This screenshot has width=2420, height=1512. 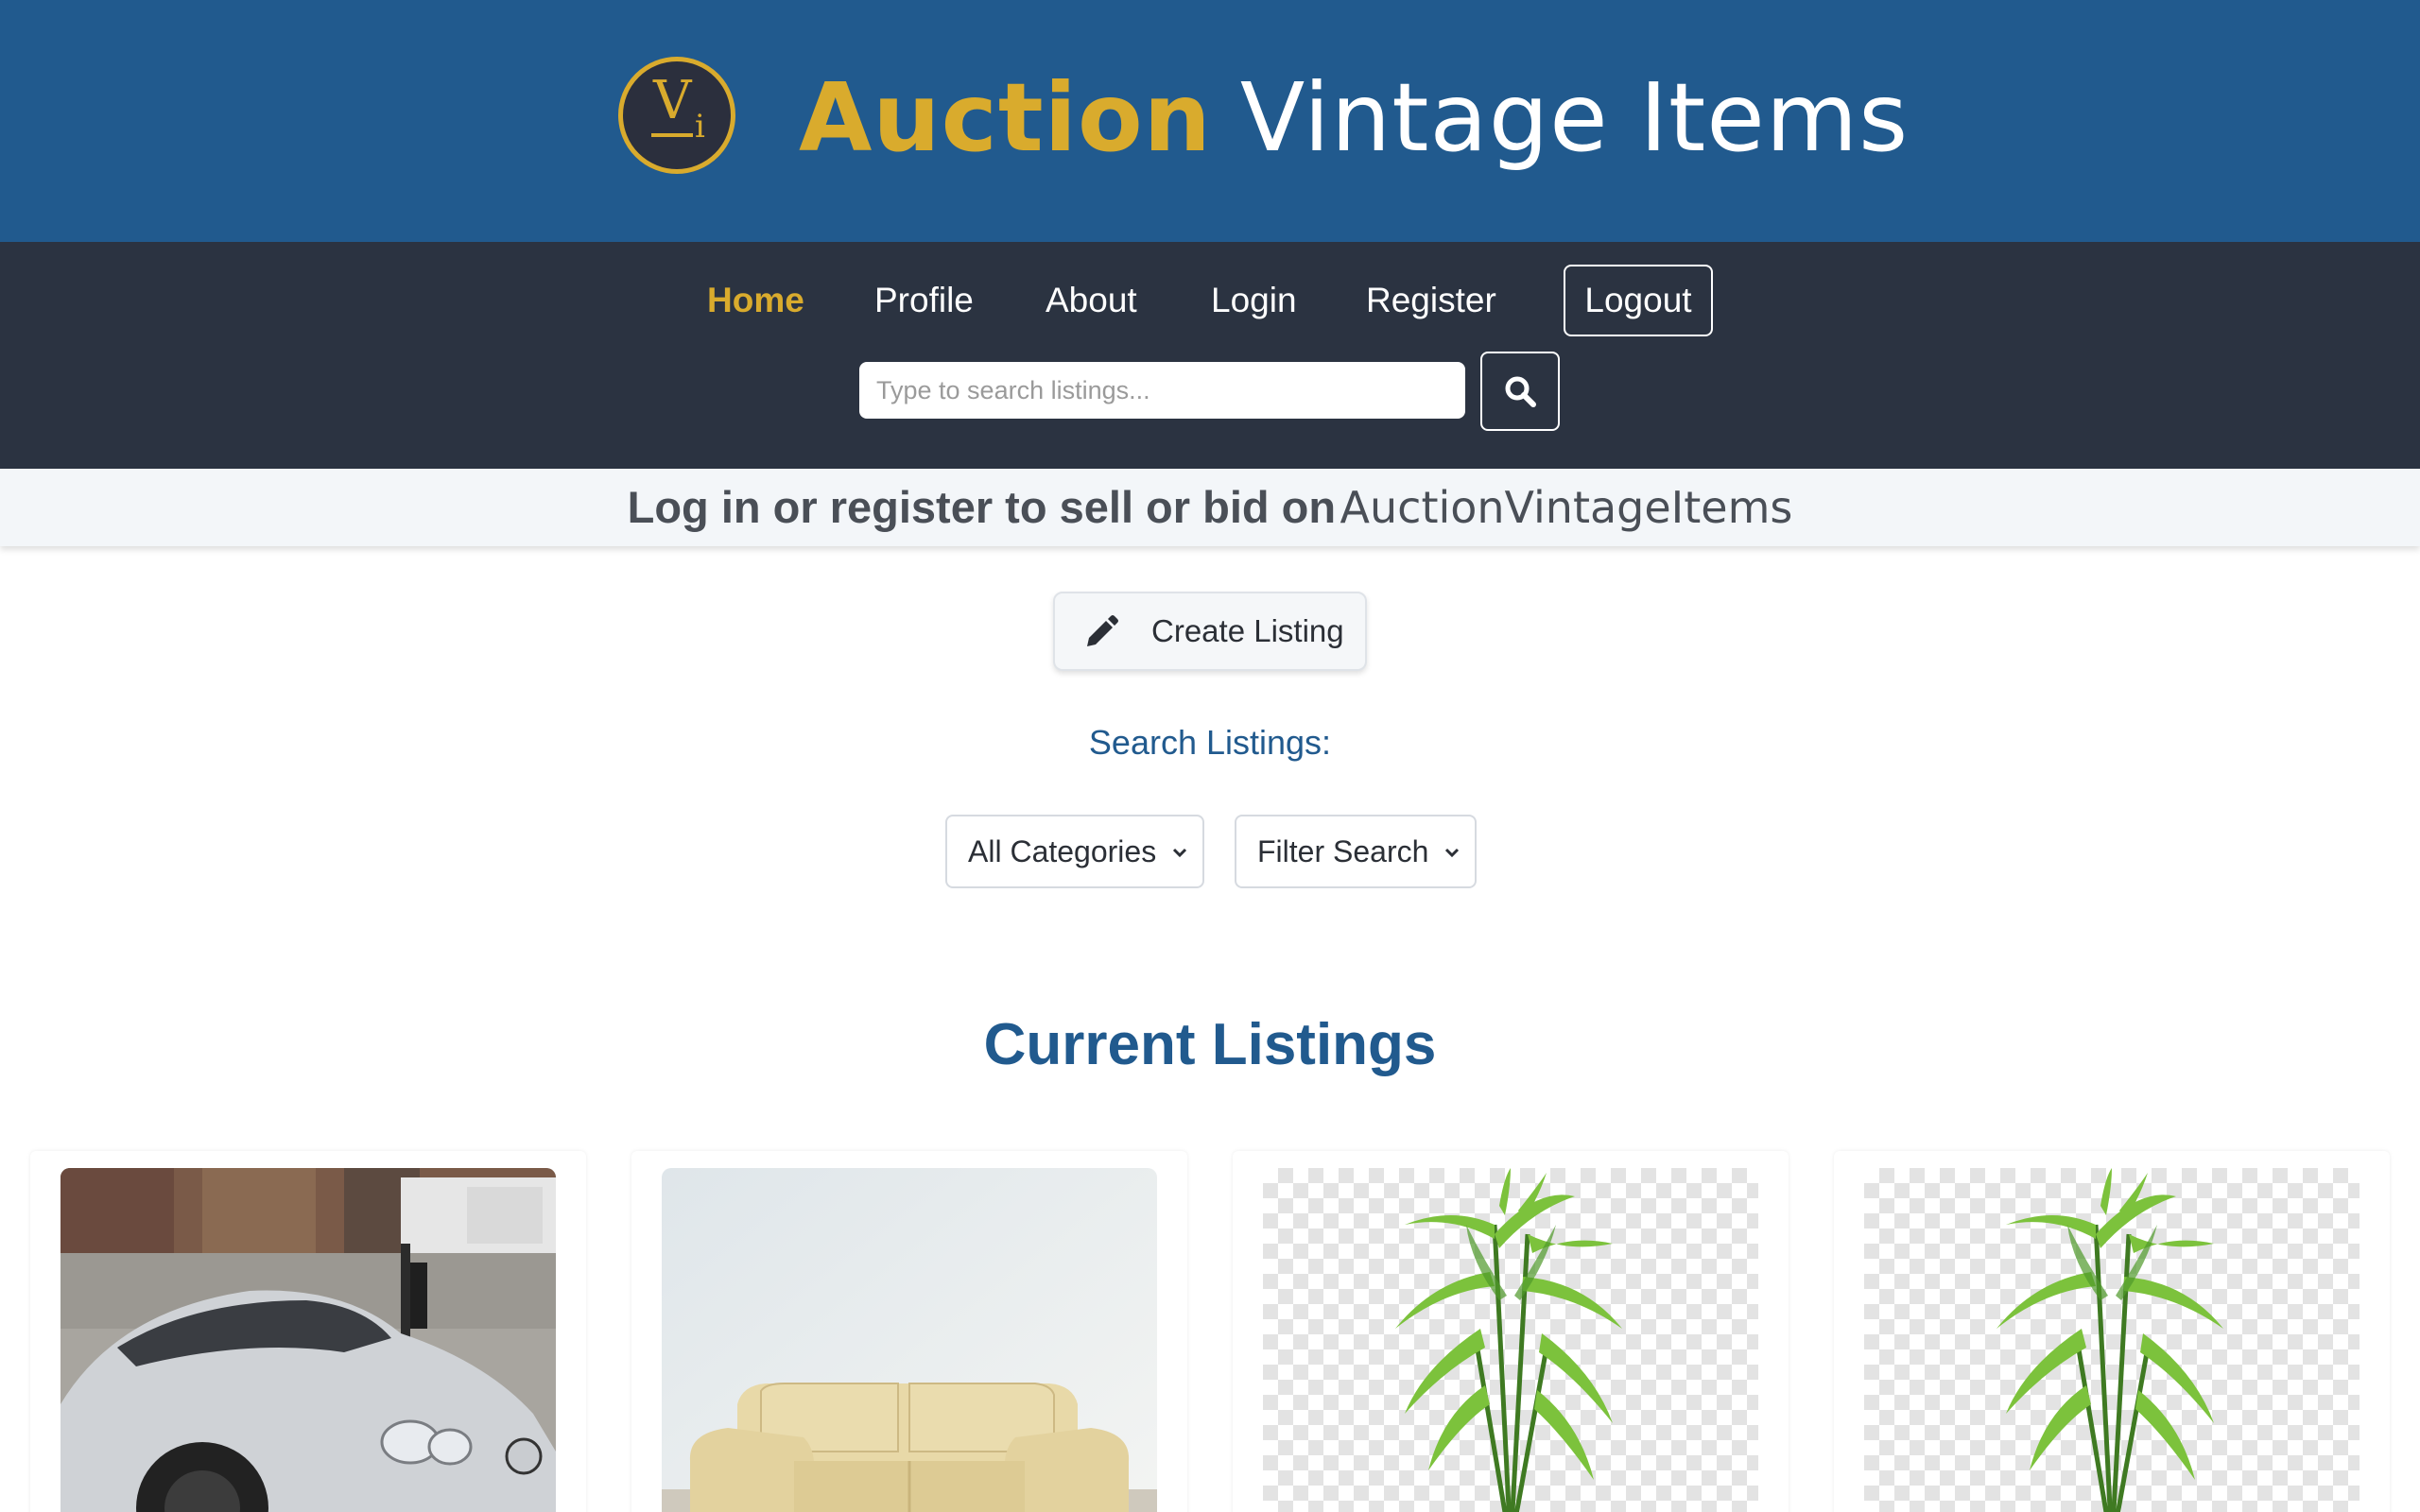 What do you see at coordinates (1343, 851) in the screenshot?
I see `filter-select-value: Filter Search` at bounding box center [1343, 851].